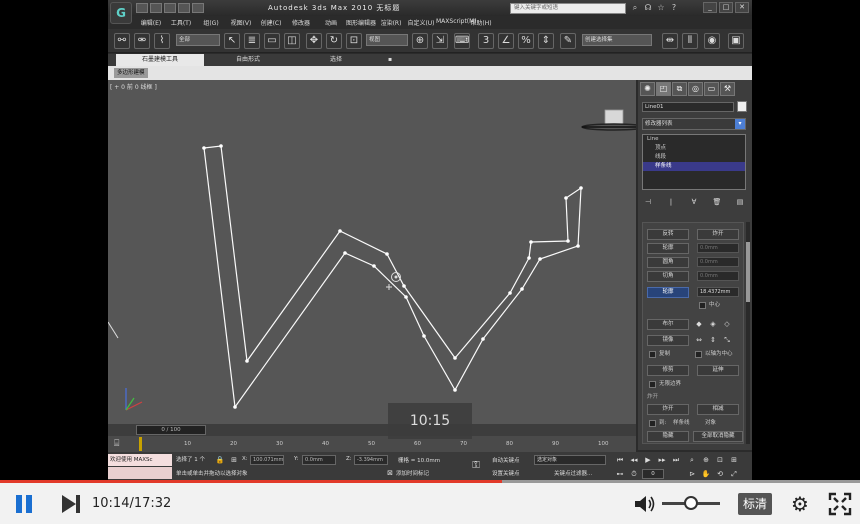 The image size is (860, 524). What do you see at coordinates (354, 41) in the screenshot?
I see `scale-icon: ⊡` at bounding box center [354, 41].